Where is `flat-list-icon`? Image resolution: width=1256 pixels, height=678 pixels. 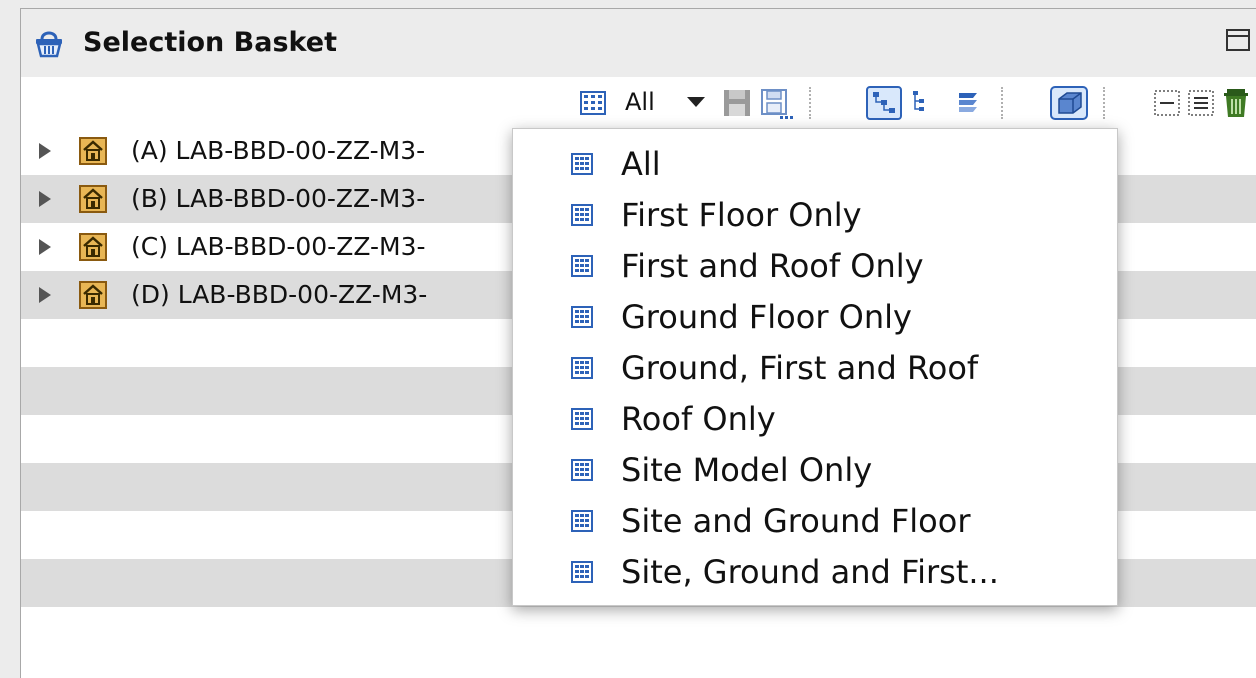 flat-list-icon is located at coordinates (920, 103).